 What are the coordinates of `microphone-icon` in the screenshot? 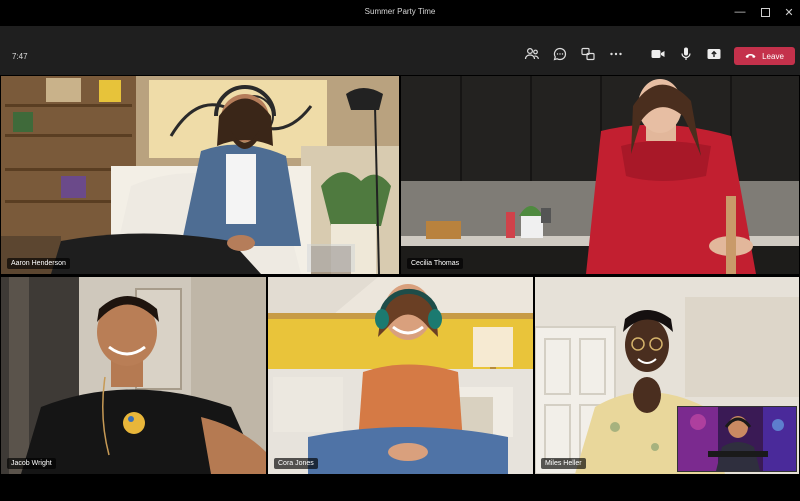 It's located at (686, 54).